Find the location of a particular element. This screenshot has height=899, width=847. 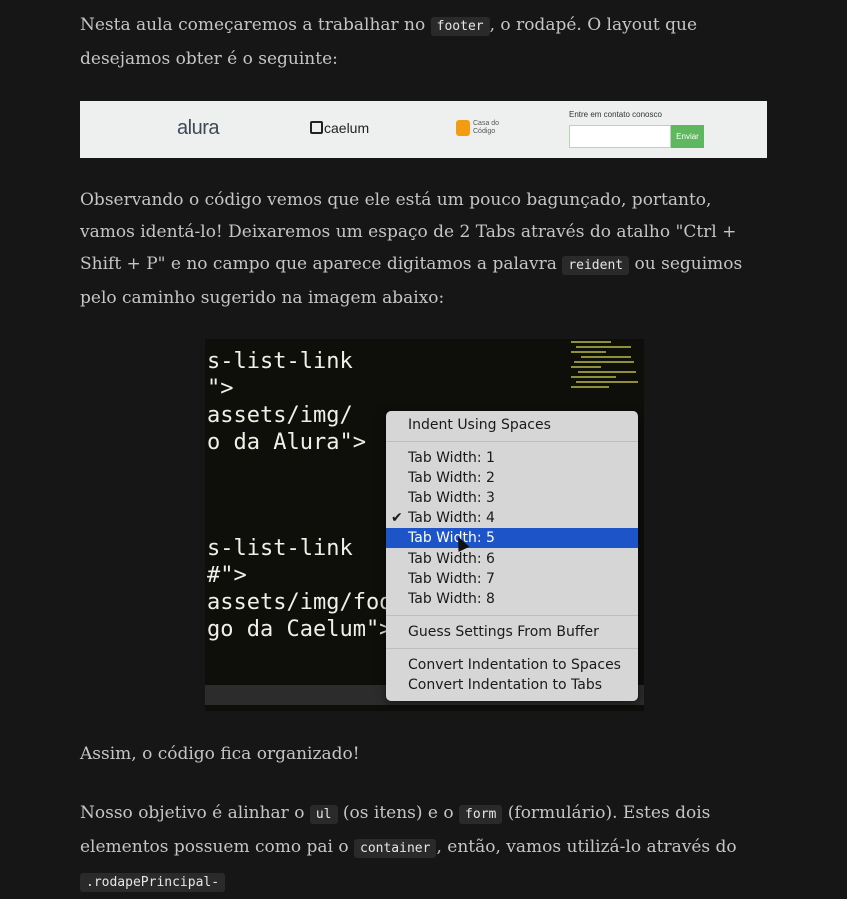

code-line: "> is located at coordinates (220, 388).